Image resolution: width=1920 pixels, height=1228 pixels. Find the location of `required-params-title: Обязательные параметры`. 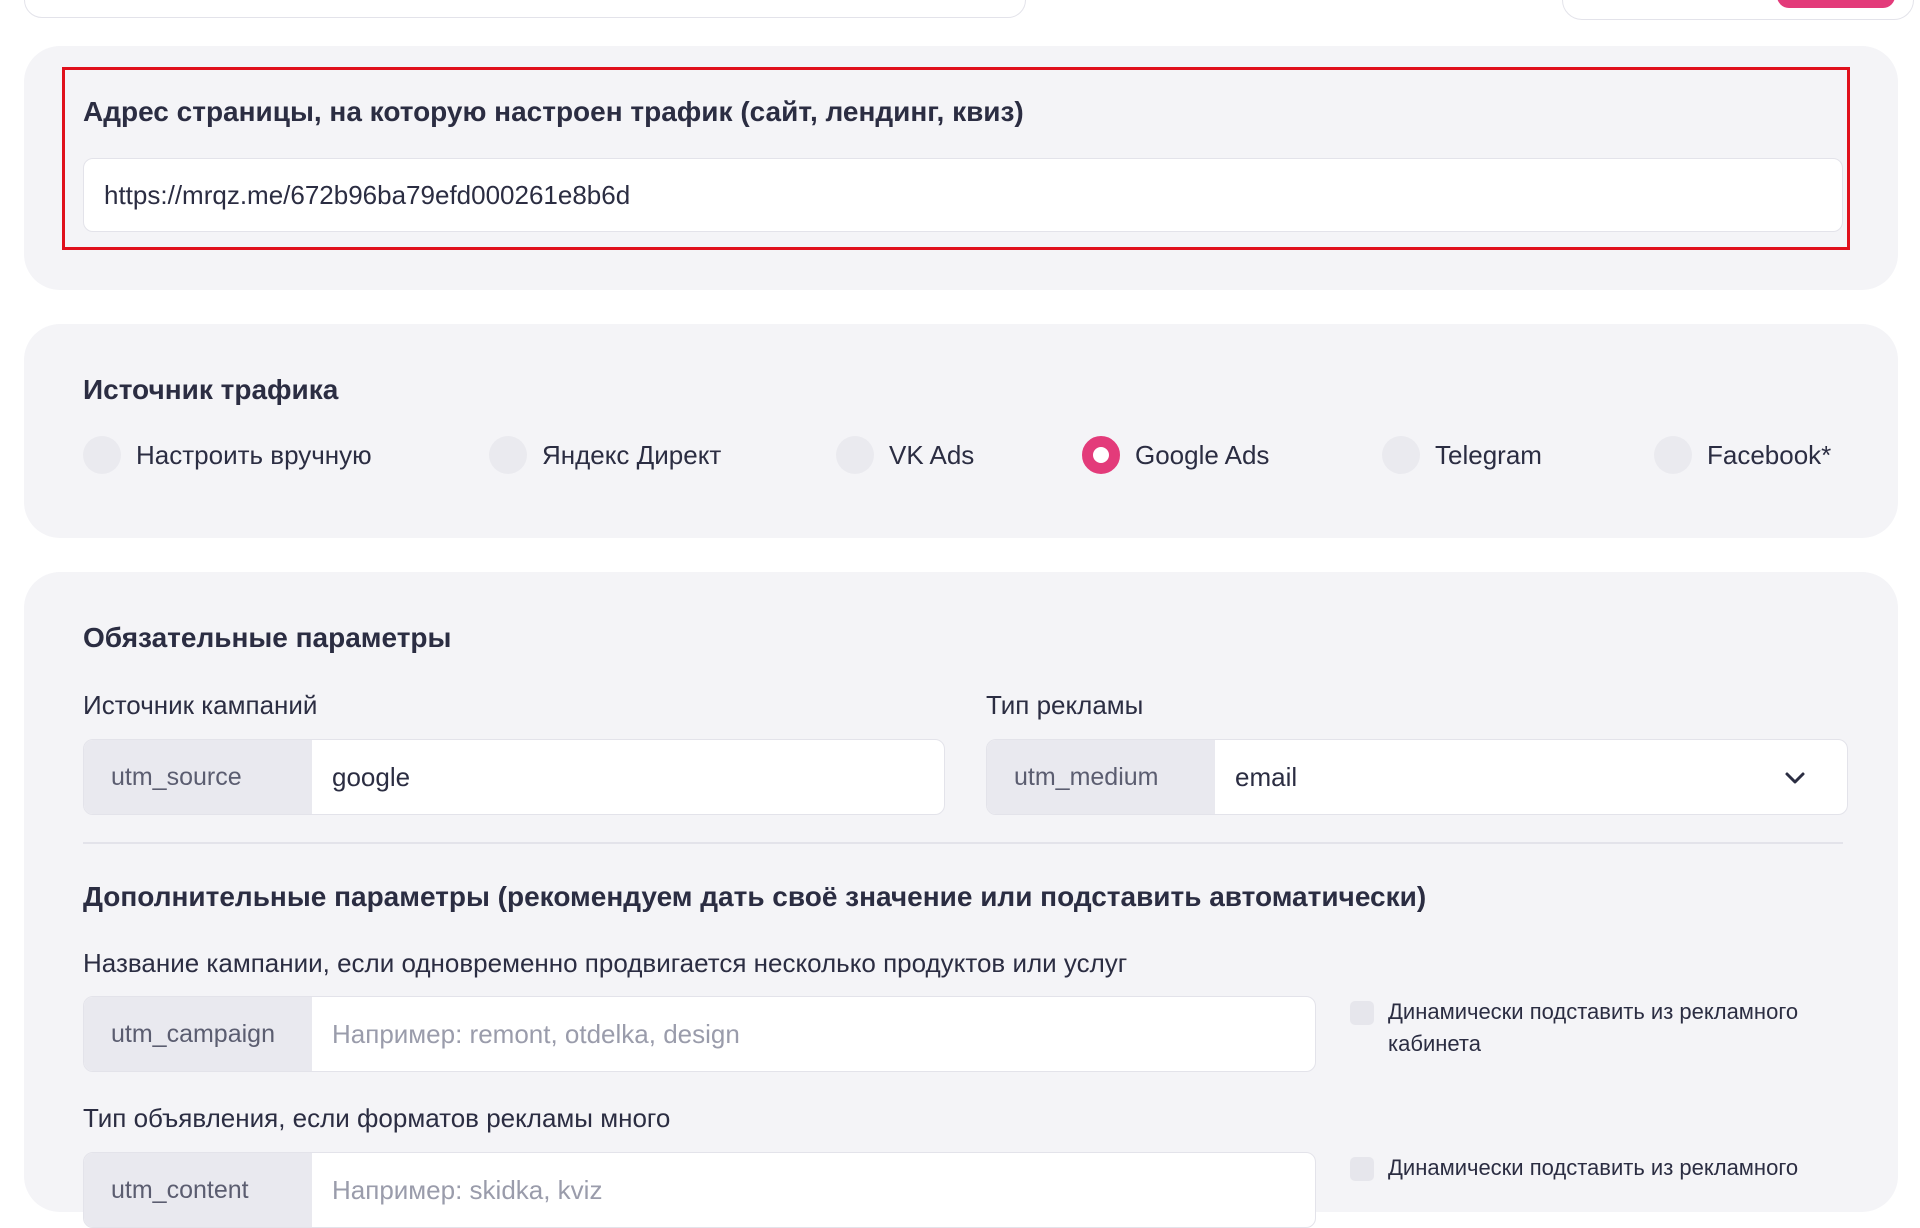

required-params-title: Обязательные параметры is located at coordinates (267, 637).